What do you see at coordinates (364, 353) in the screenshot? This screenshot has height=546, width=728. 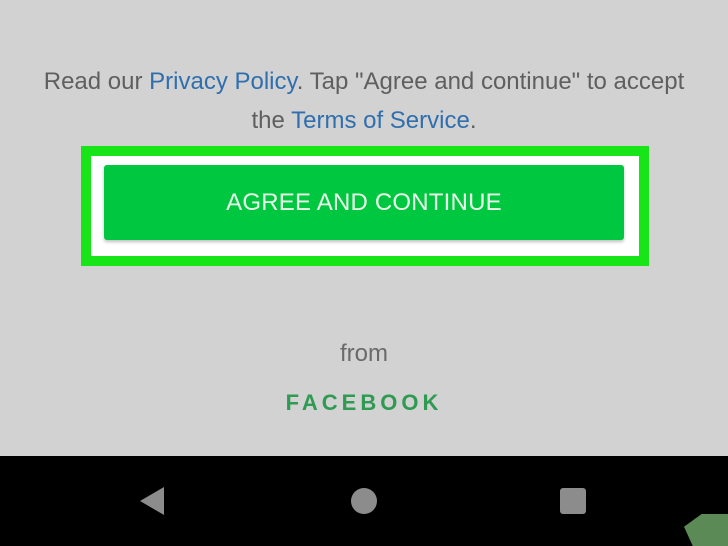 I see `from-label: from` at bounding box center [364, 353].